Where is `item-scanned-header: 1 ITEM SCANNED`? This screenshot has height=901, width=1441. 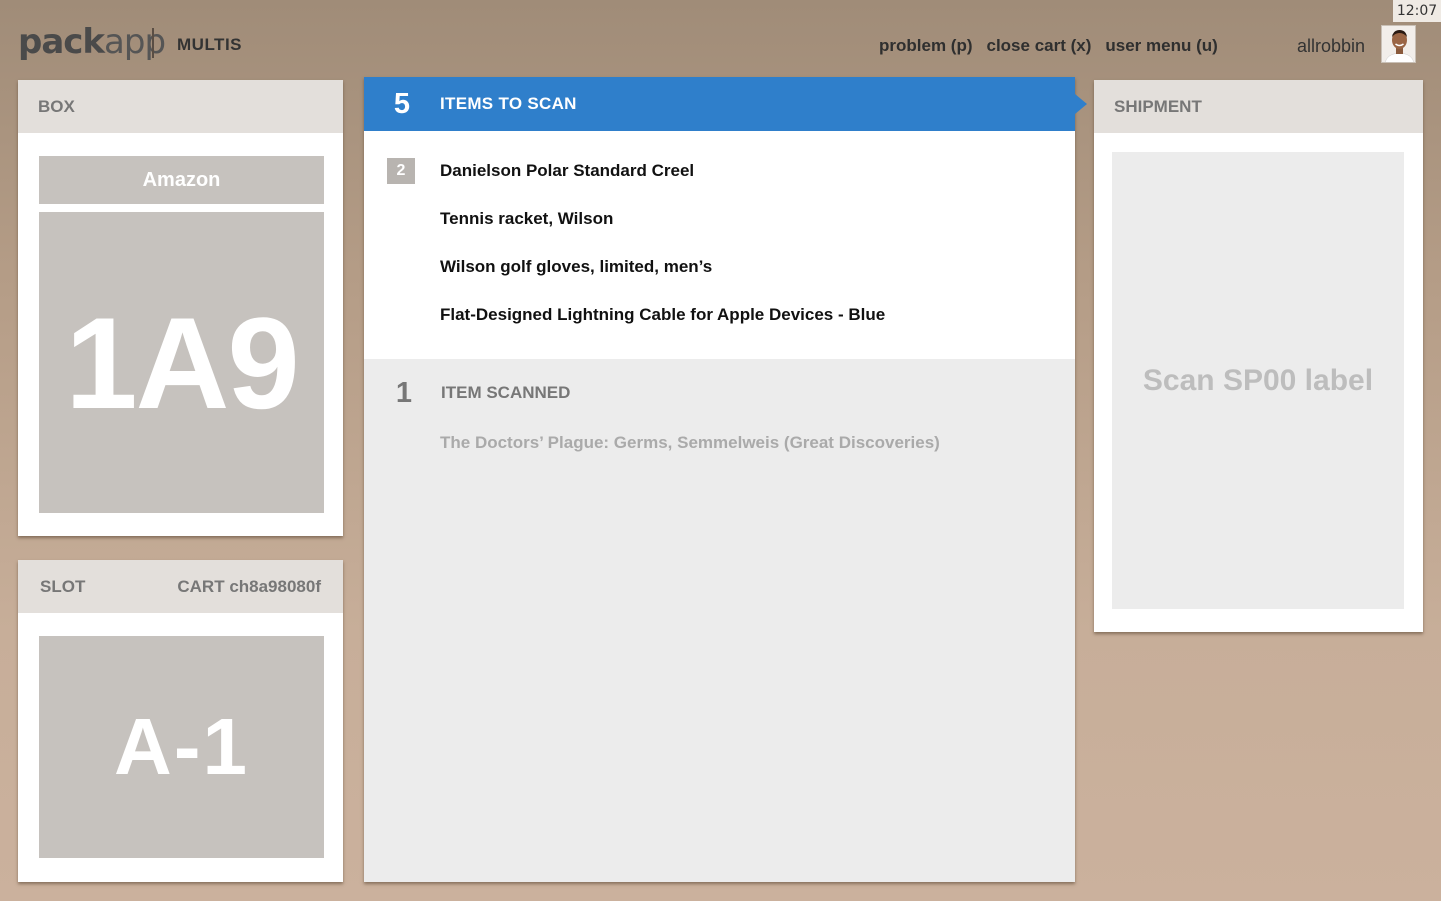
item-scanned-header: 1 ITEM SCANNED is located at coordinates (719, 393).